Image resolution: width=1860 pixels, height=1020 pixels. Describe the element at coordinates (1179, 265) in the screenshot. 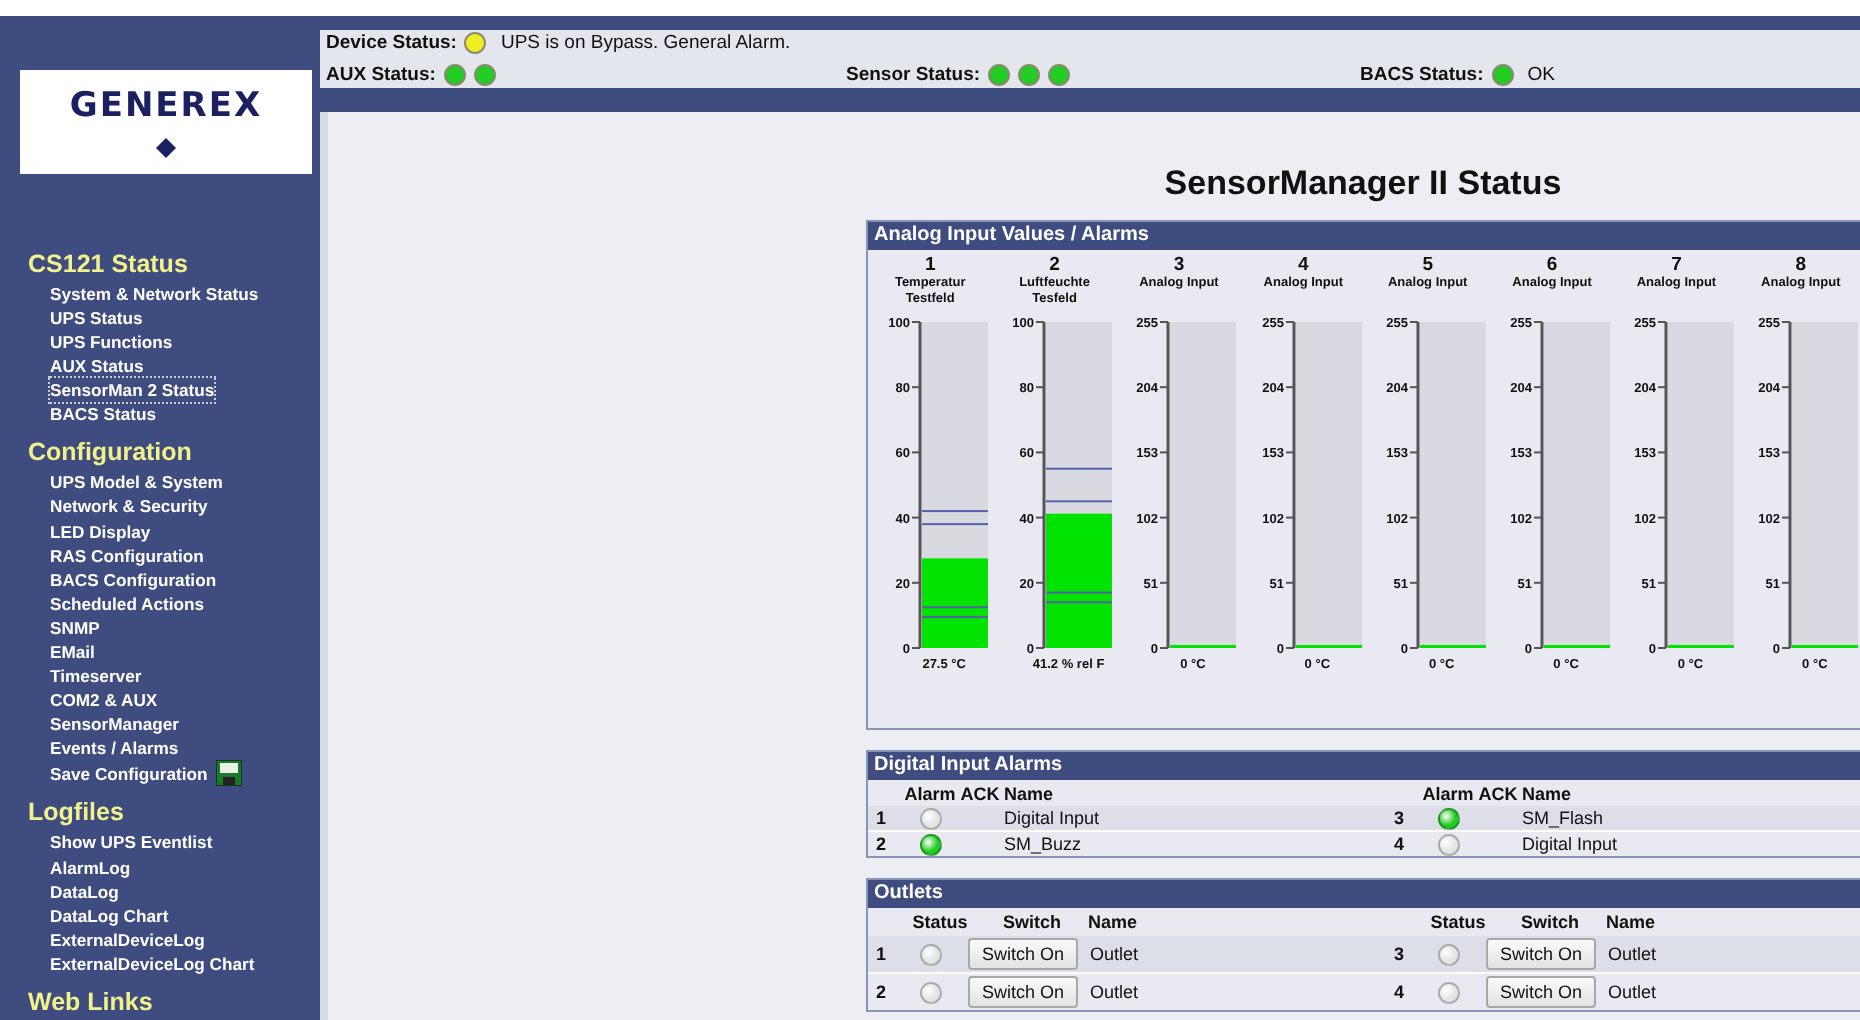

I see `input-number: 3` at that location.